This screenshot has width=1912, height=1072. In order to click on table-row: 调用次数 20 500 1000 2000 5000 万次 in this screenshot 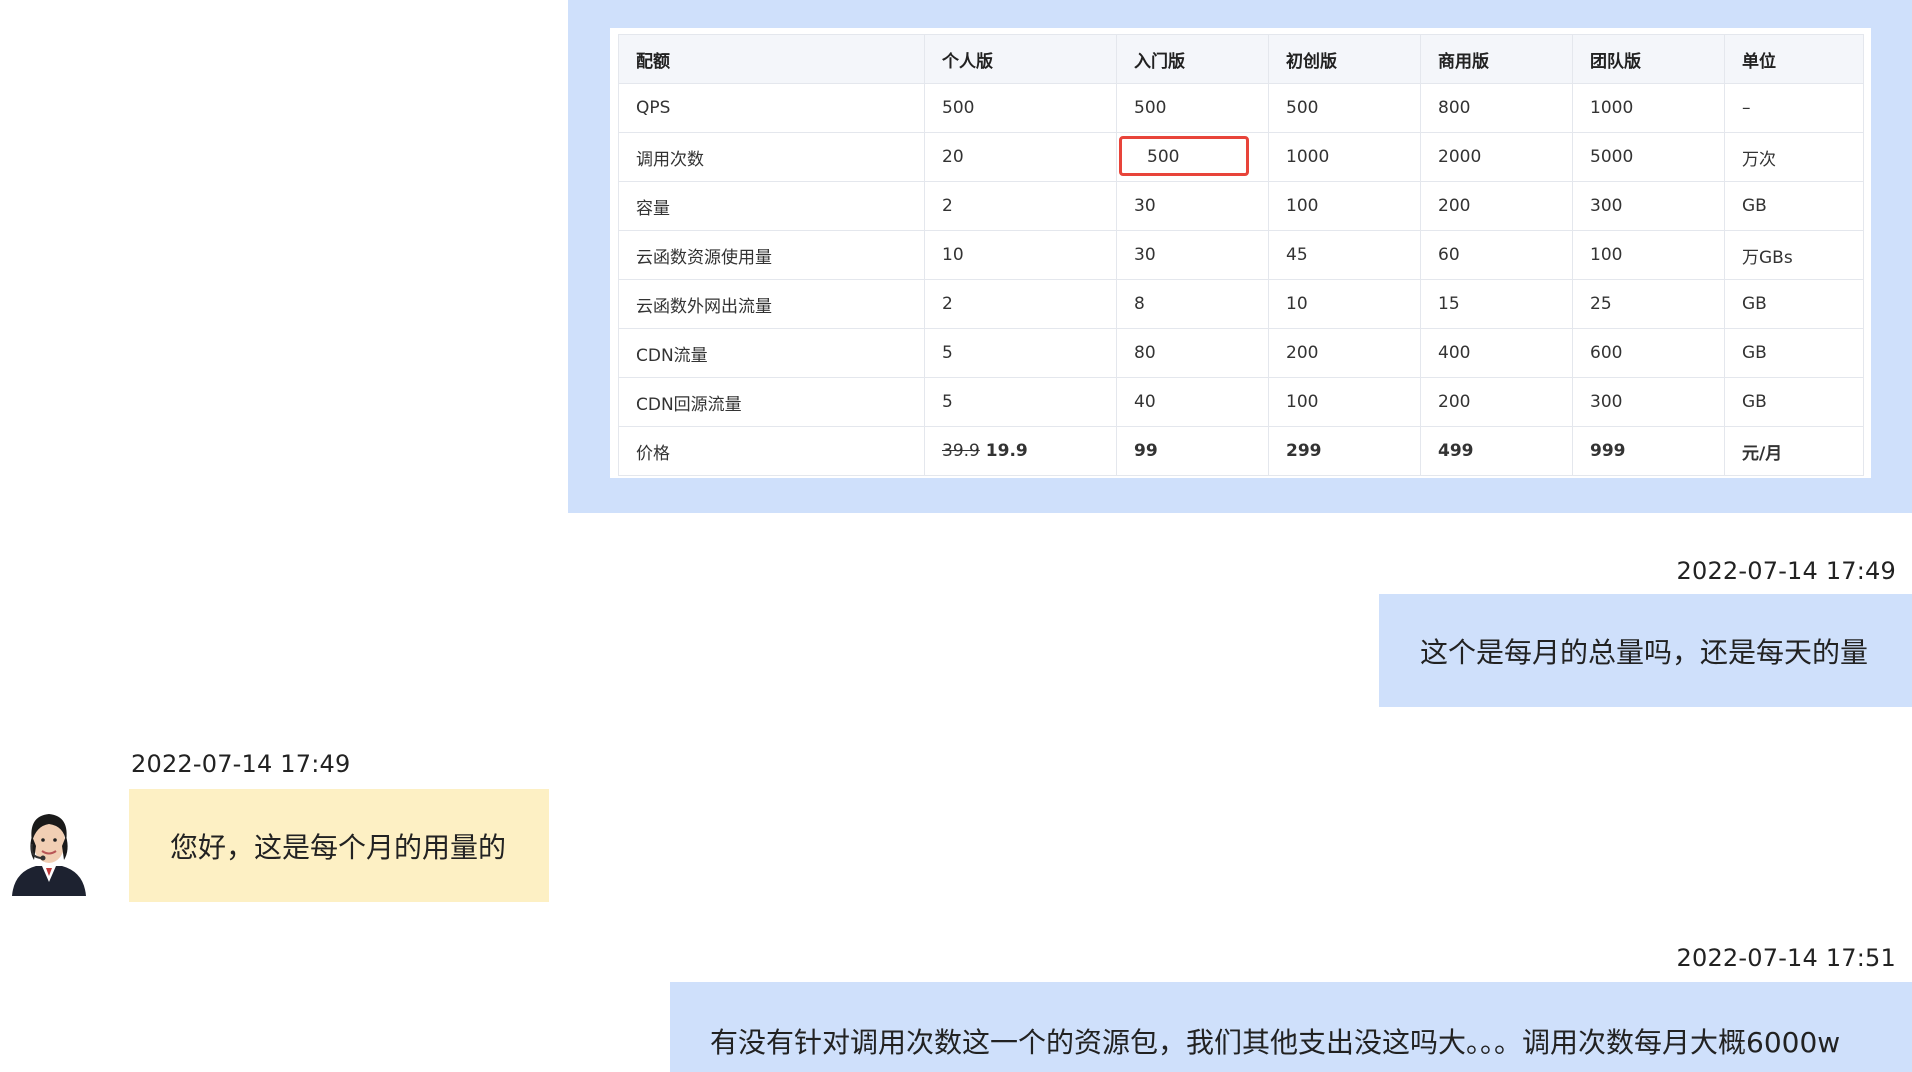, I will do `click(1241, 157)`.